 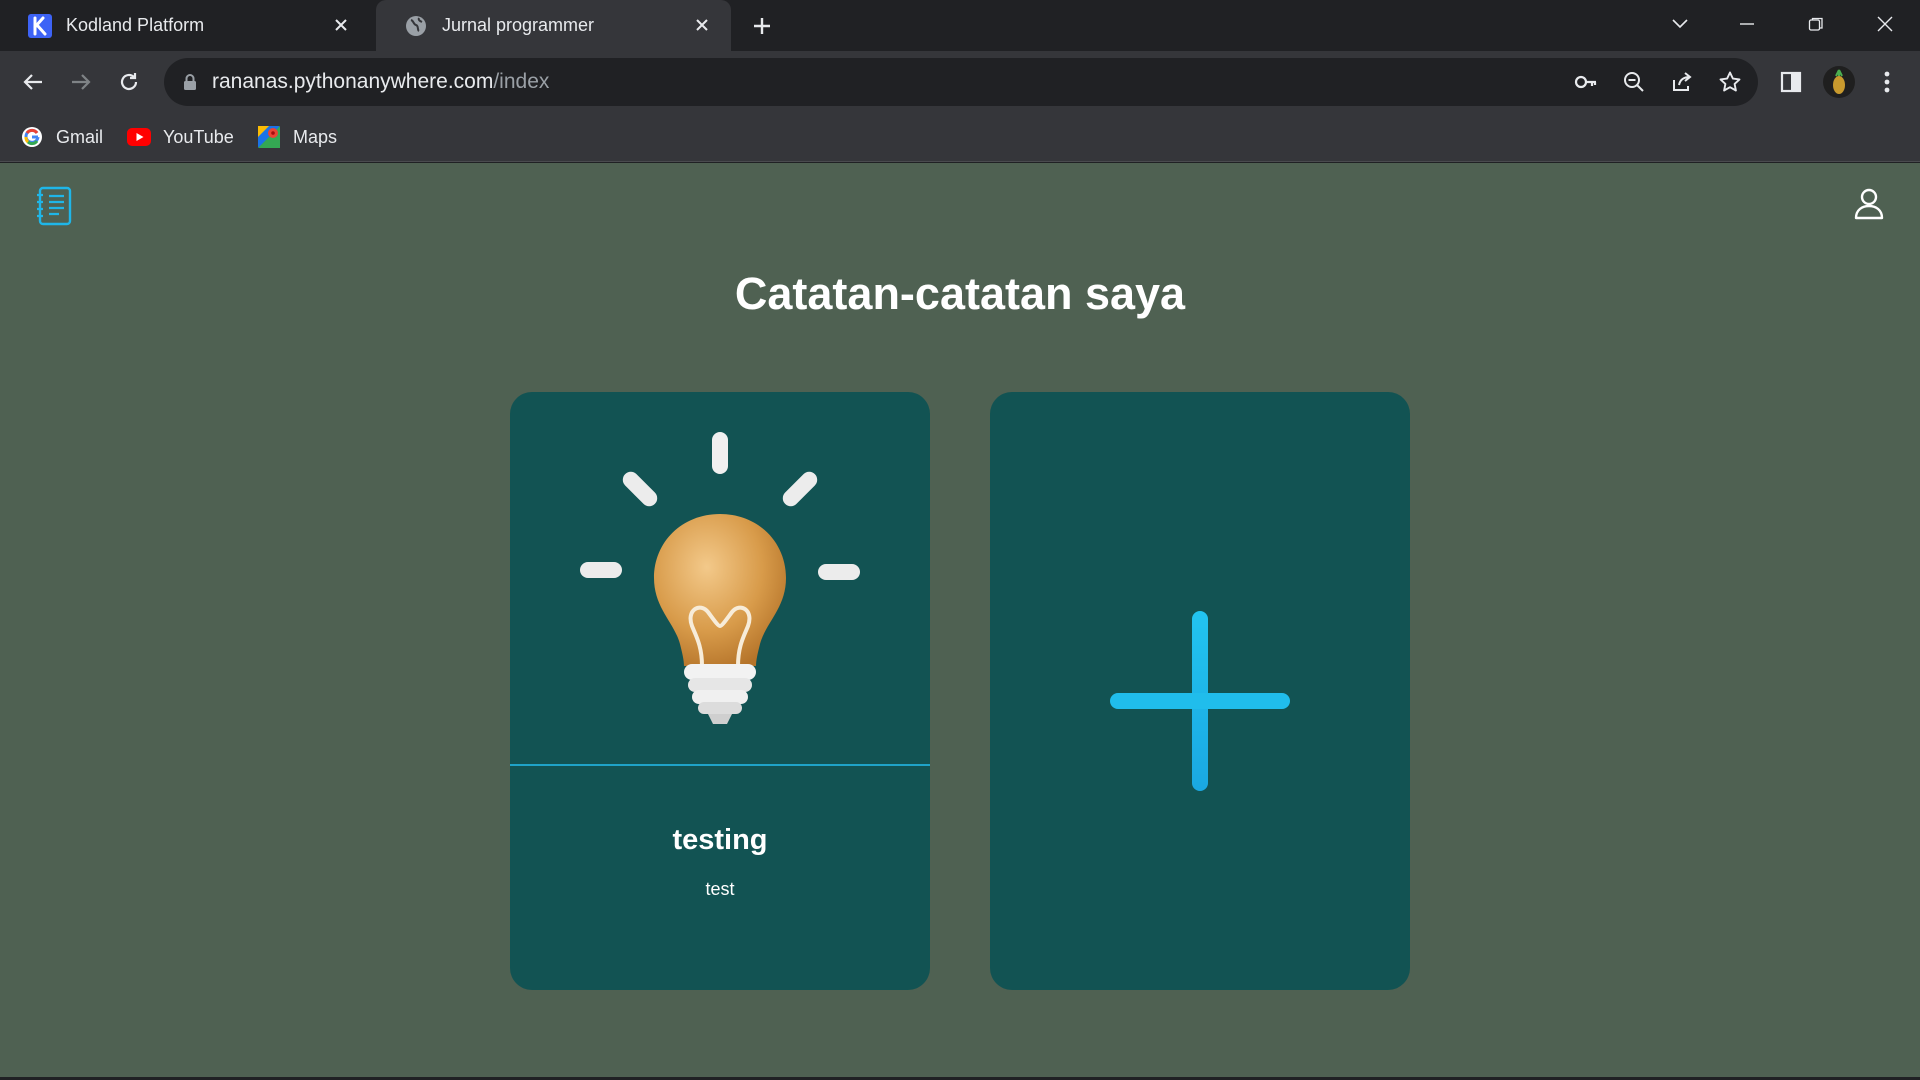 I want to click on avatar-icon, so click(x=1839, y=82).